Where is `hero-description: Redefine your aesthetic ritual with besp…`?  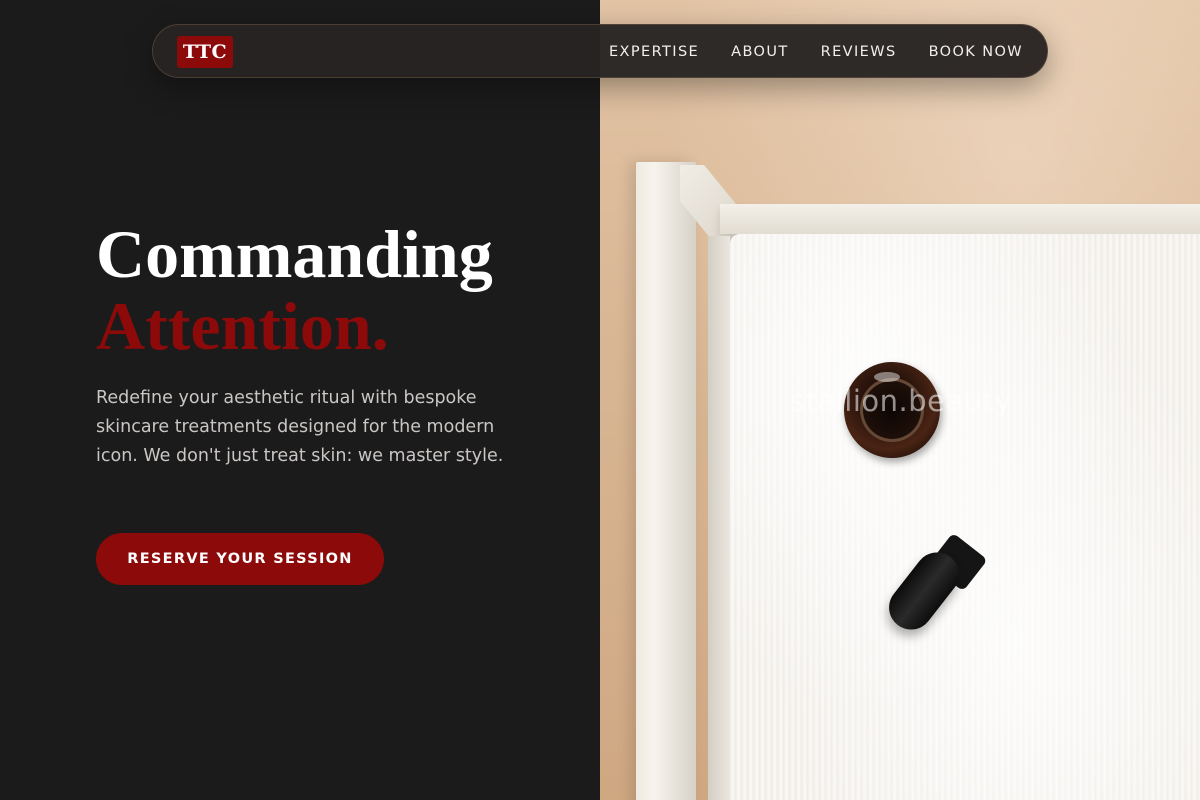
hero-description: Redefine your aesthetic ritual with besp… is located at coordinates (300, 427).